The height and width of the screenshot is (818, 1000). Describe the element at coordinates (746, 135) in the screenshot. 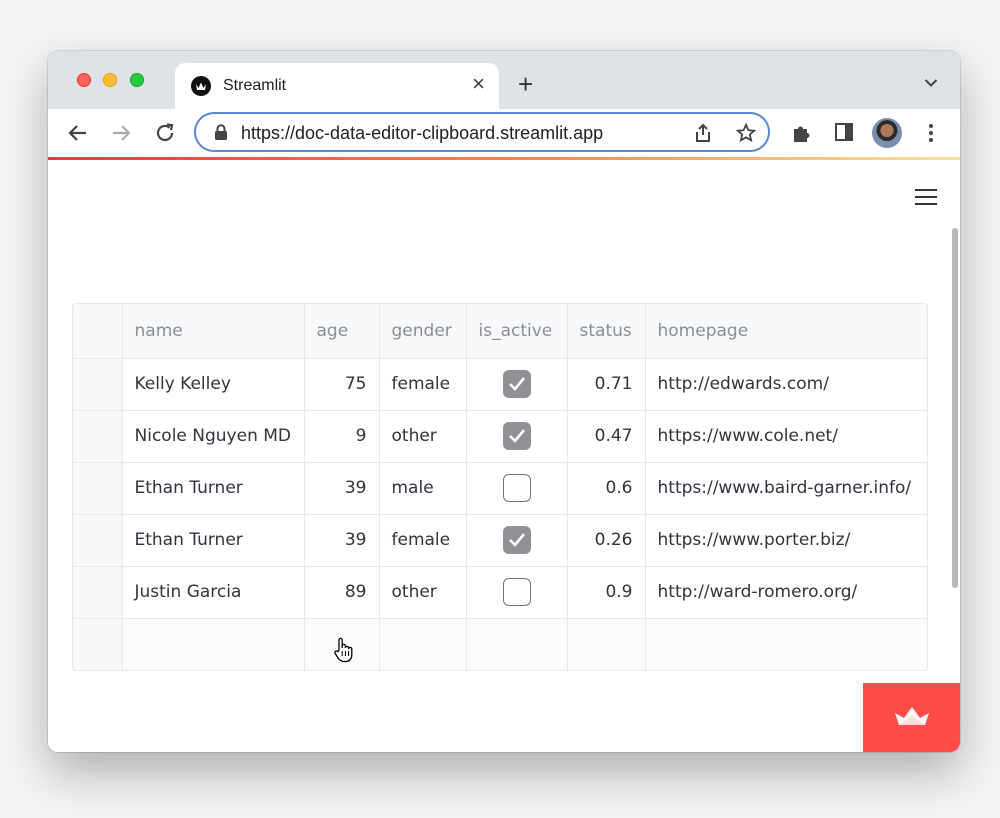

I see `bookmark-star-icon` at that location.